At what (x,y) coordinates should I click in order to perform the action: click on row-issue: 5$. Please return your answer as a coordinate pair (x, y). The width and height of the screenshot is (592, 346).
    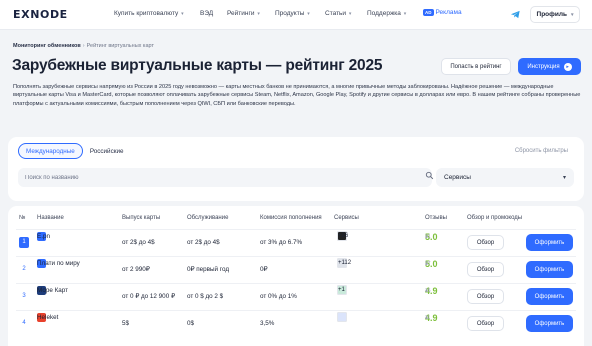
    Looking at the image, I should click on (126, 323).